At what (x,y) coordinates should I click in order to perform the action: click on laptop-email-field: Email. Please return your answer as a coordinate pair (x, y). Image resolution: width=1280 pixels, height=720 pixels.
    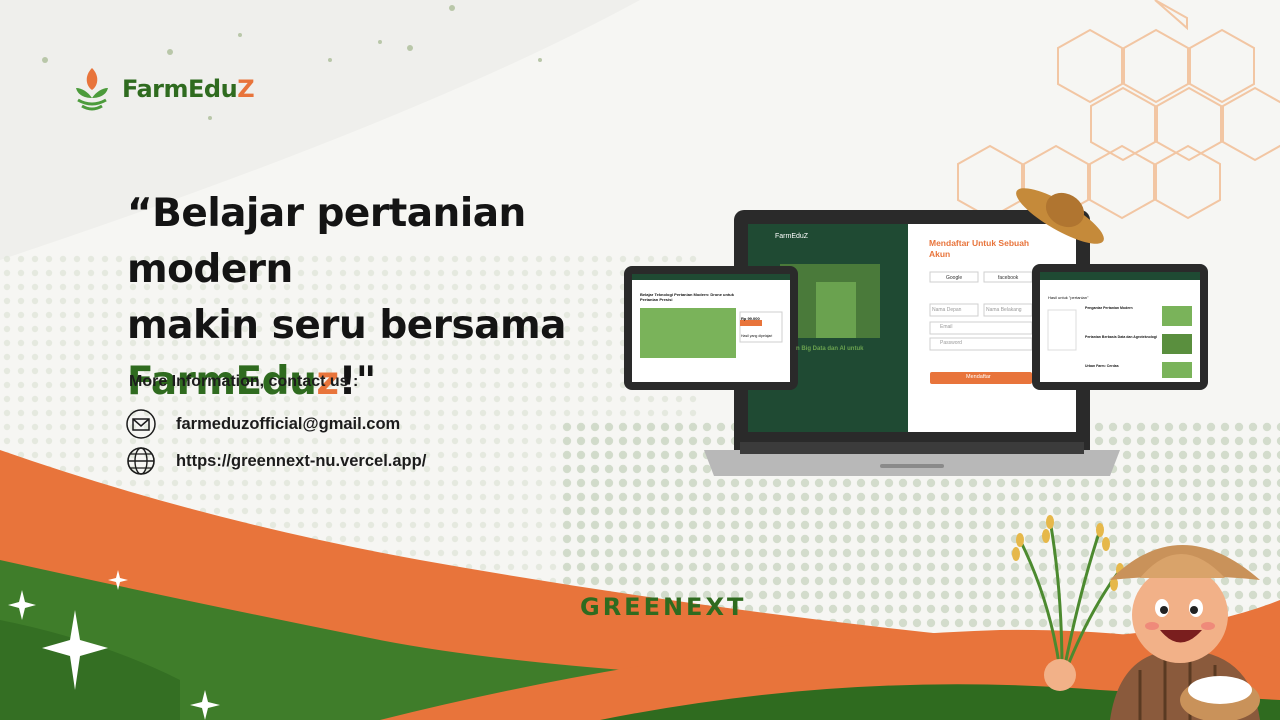
    Looking at the image, I should click on (946, 327).